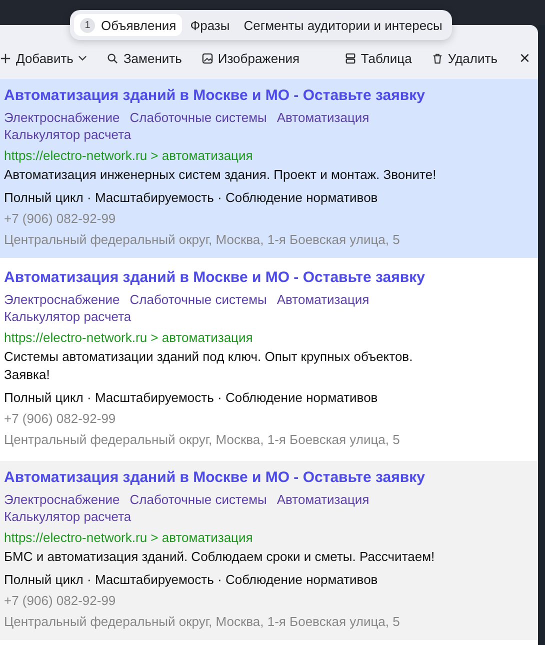 This screenshot has height=645, width=545. I want to click on ad-text: Автоматизация инженерных систем здания. Проект и монтаж. Звоните!, so click(221, 175).